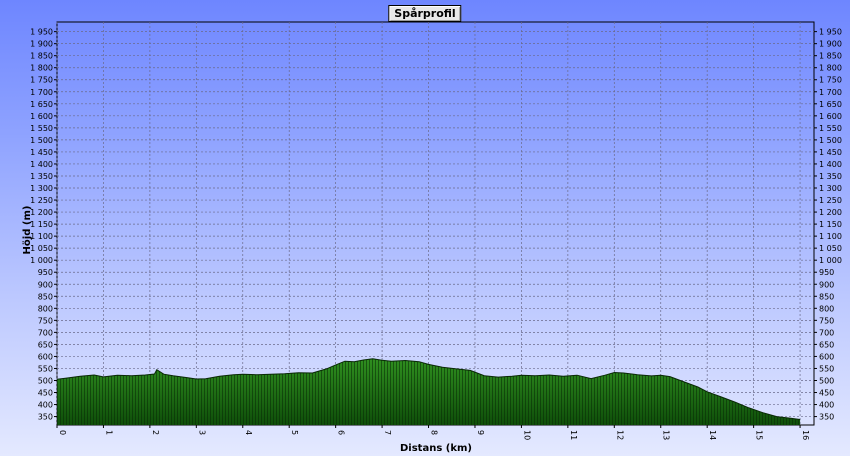 Image resolution: width=850 pixels, height=456 pixels. What do you see at coordinates (45, 272) in the screenshot?
I see `y-tick-label: 950` at bounding box center [45, 272].